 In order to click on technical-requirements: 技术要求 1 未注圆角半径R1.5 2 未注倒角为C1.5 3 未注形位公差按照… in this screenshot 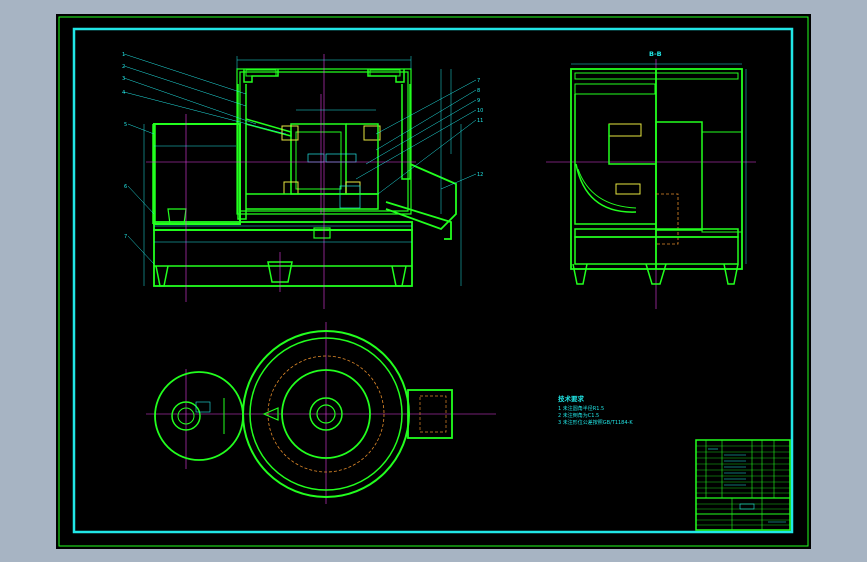, I will do `click(595, 410)`.